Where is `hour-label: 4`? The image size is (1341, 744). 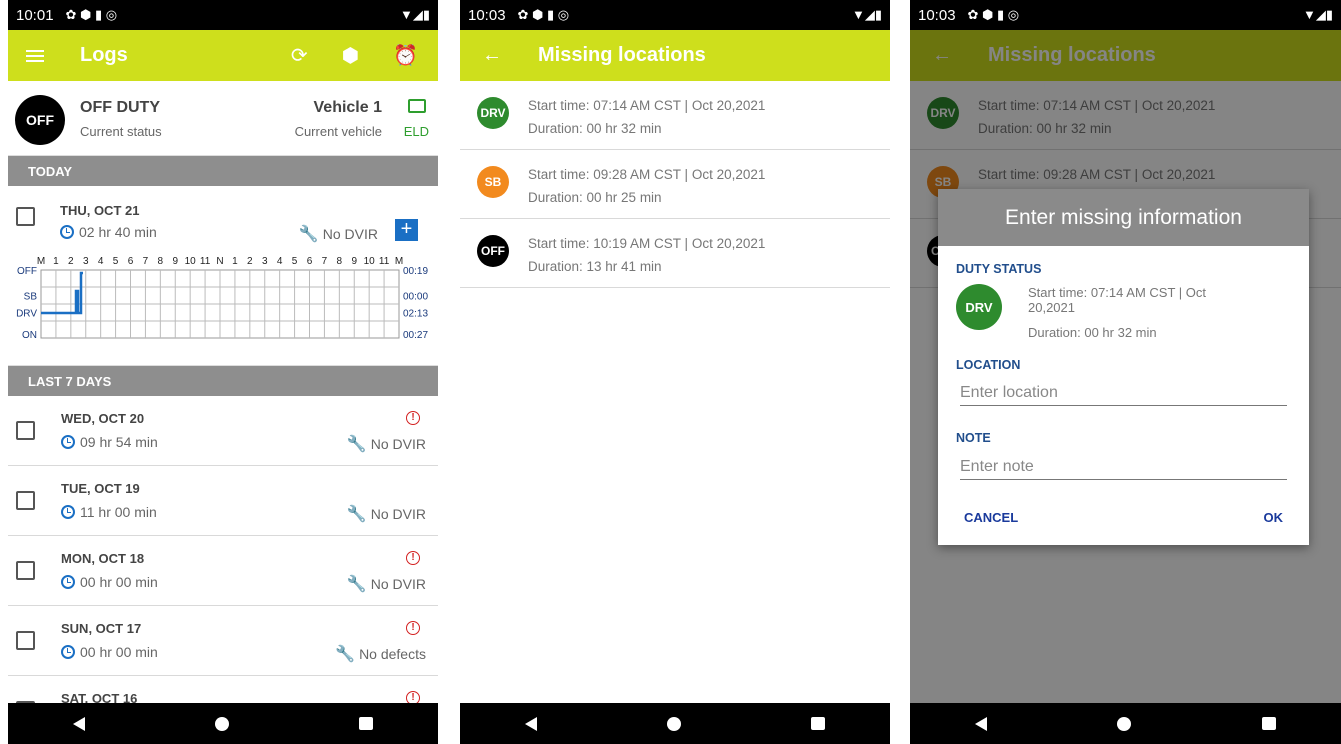
hour-label: 4 is located at coordinates (280, 261).